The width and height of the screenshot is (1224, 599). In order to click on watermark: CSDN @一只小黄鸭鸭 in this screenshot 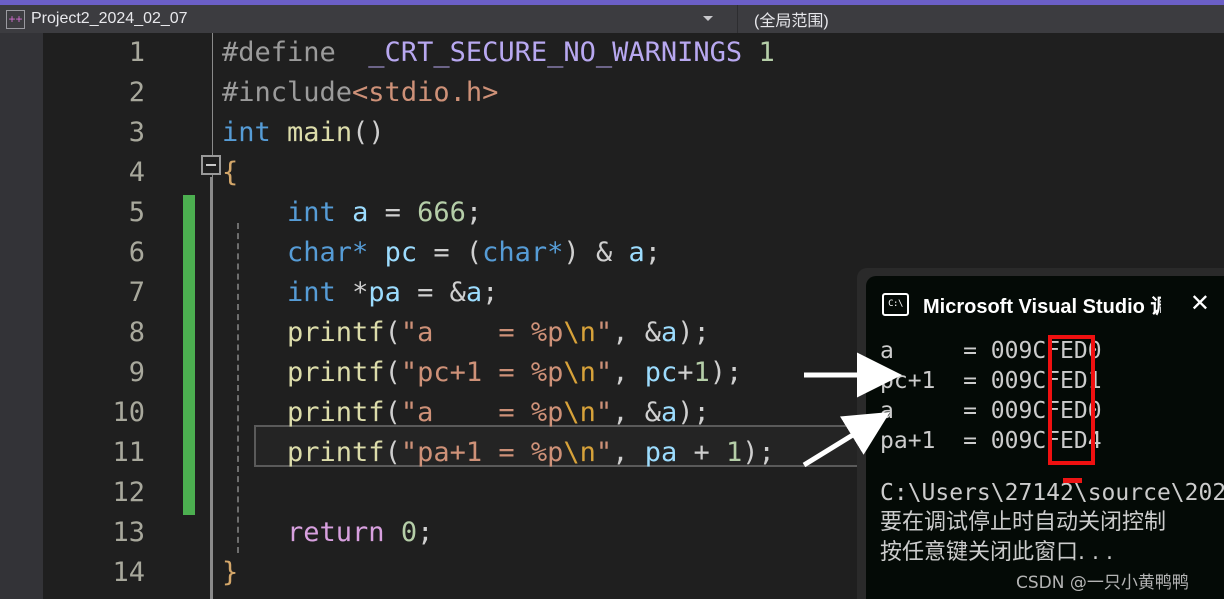, I will do `click(1102, 583)`.